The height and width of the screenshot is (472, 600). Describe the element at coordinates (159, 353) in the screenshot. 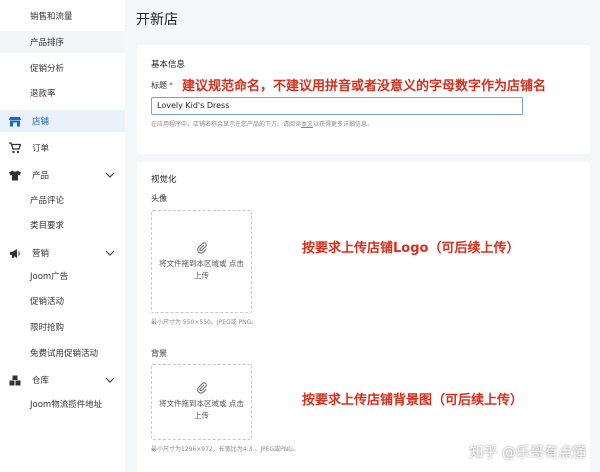

I see `background-label: 背景` at that location.